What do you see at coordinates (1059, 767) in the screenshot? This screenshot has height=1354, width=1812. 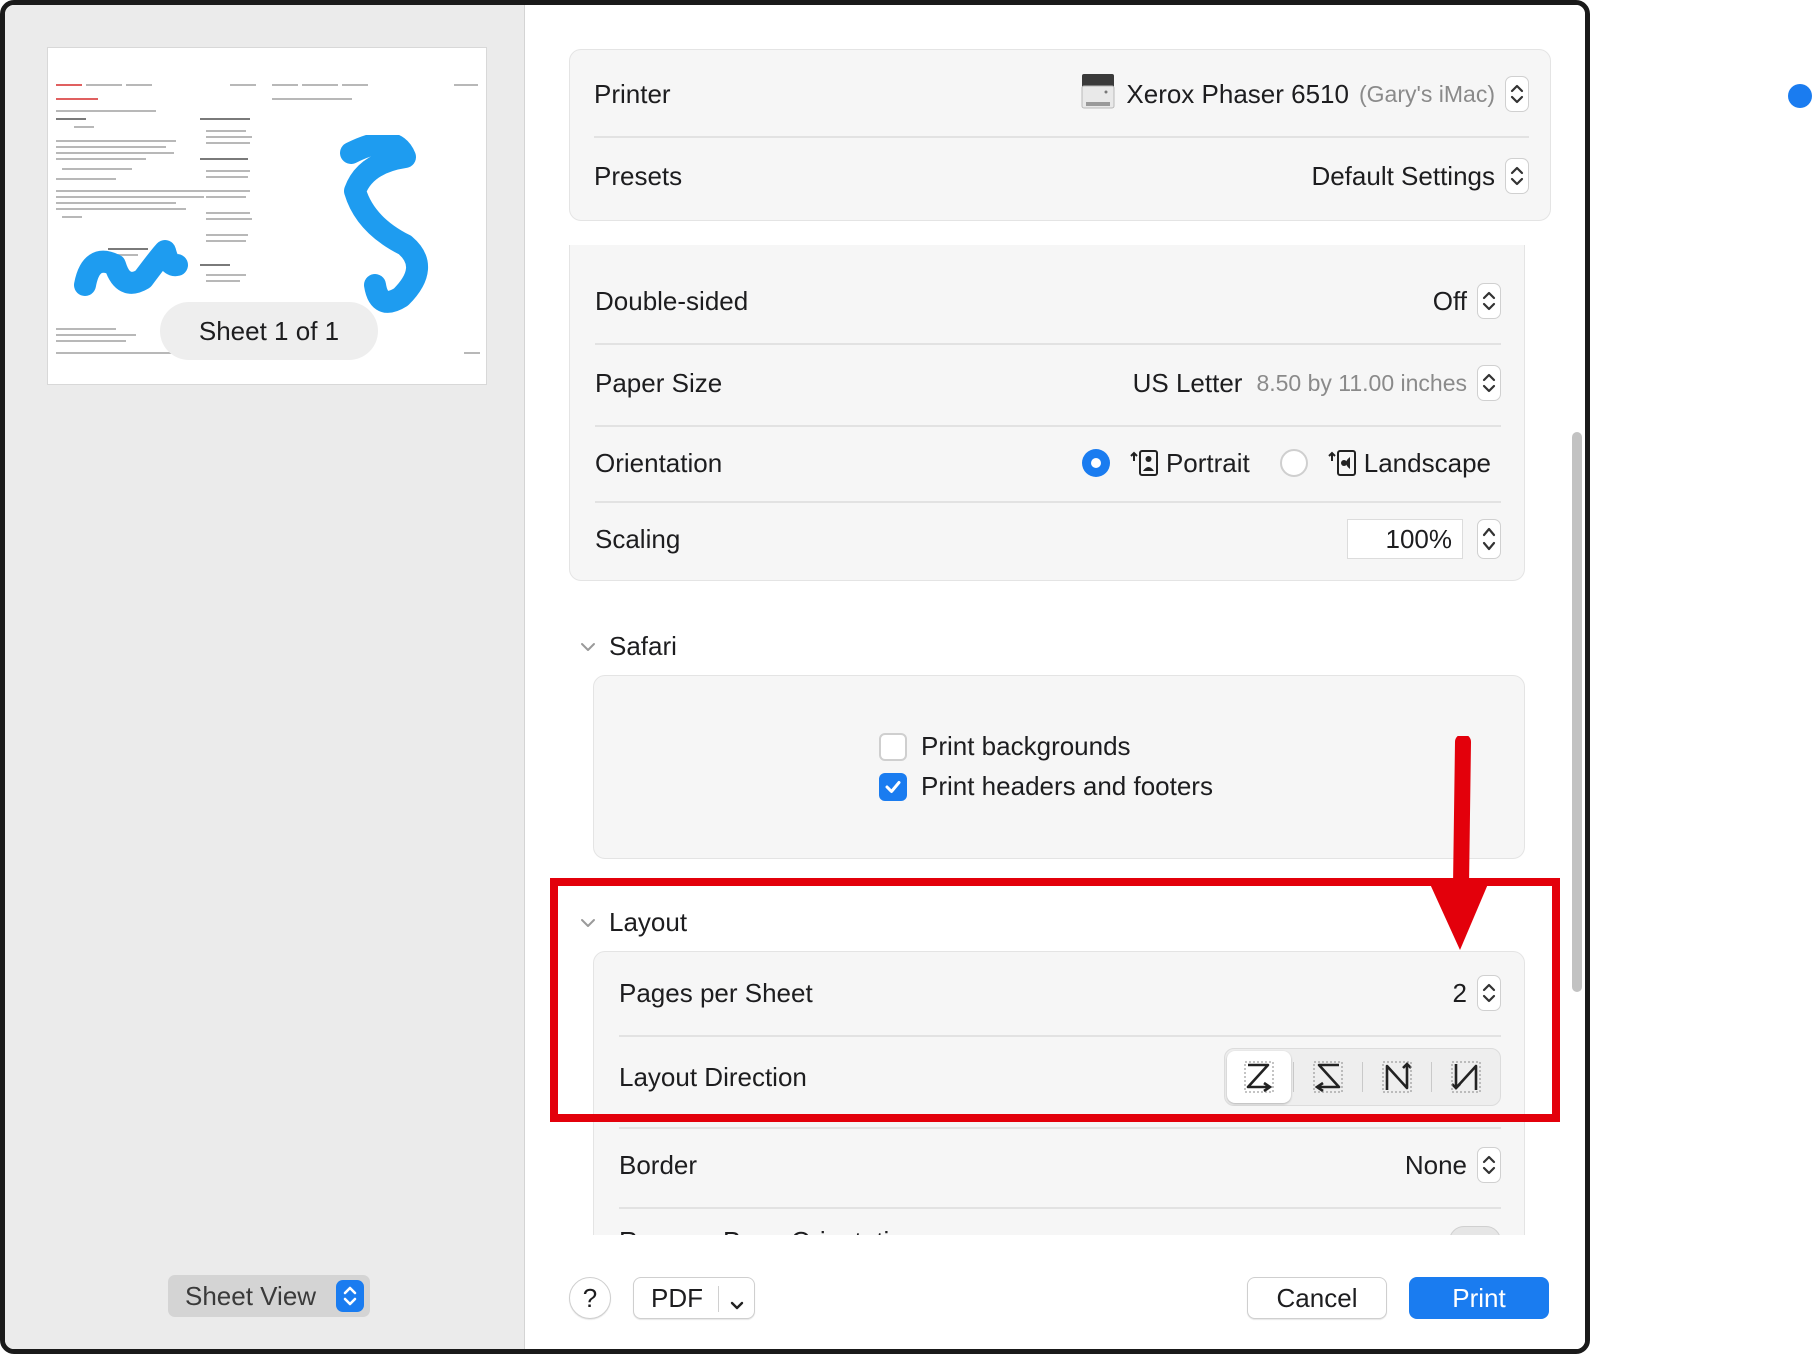 I see `safari-options-group` at bounding box center [1059, 767].